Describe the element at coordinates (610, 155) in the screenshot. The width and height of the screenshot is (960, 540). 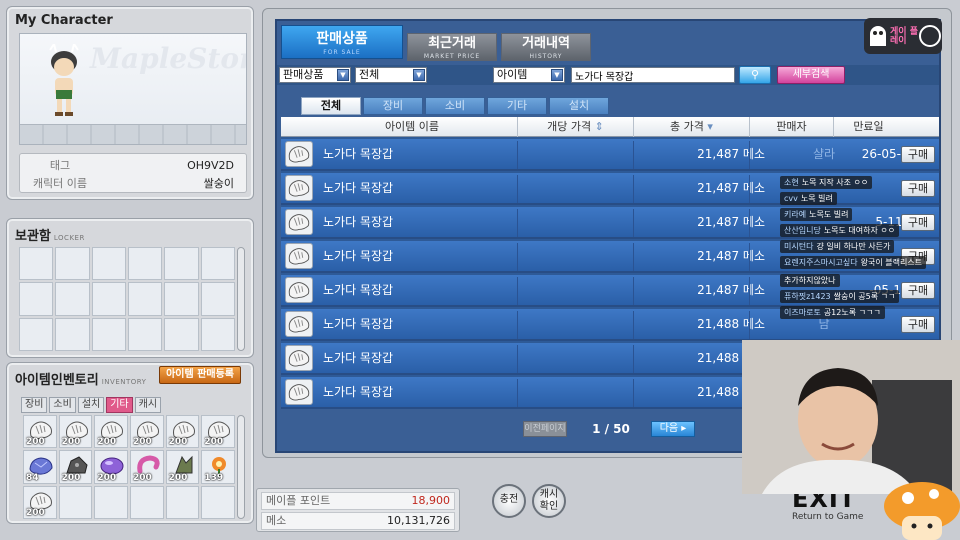
I see `table-row: 노가다 목장갑 21,487 메소 샬라 26-05-11 구매` at that location.